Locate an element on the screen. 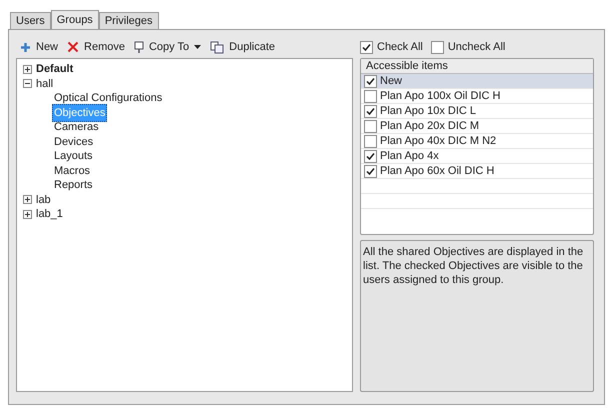 The width and height of the screenshot is (613, 412). tab: Users is located at coordinates (30, 20).